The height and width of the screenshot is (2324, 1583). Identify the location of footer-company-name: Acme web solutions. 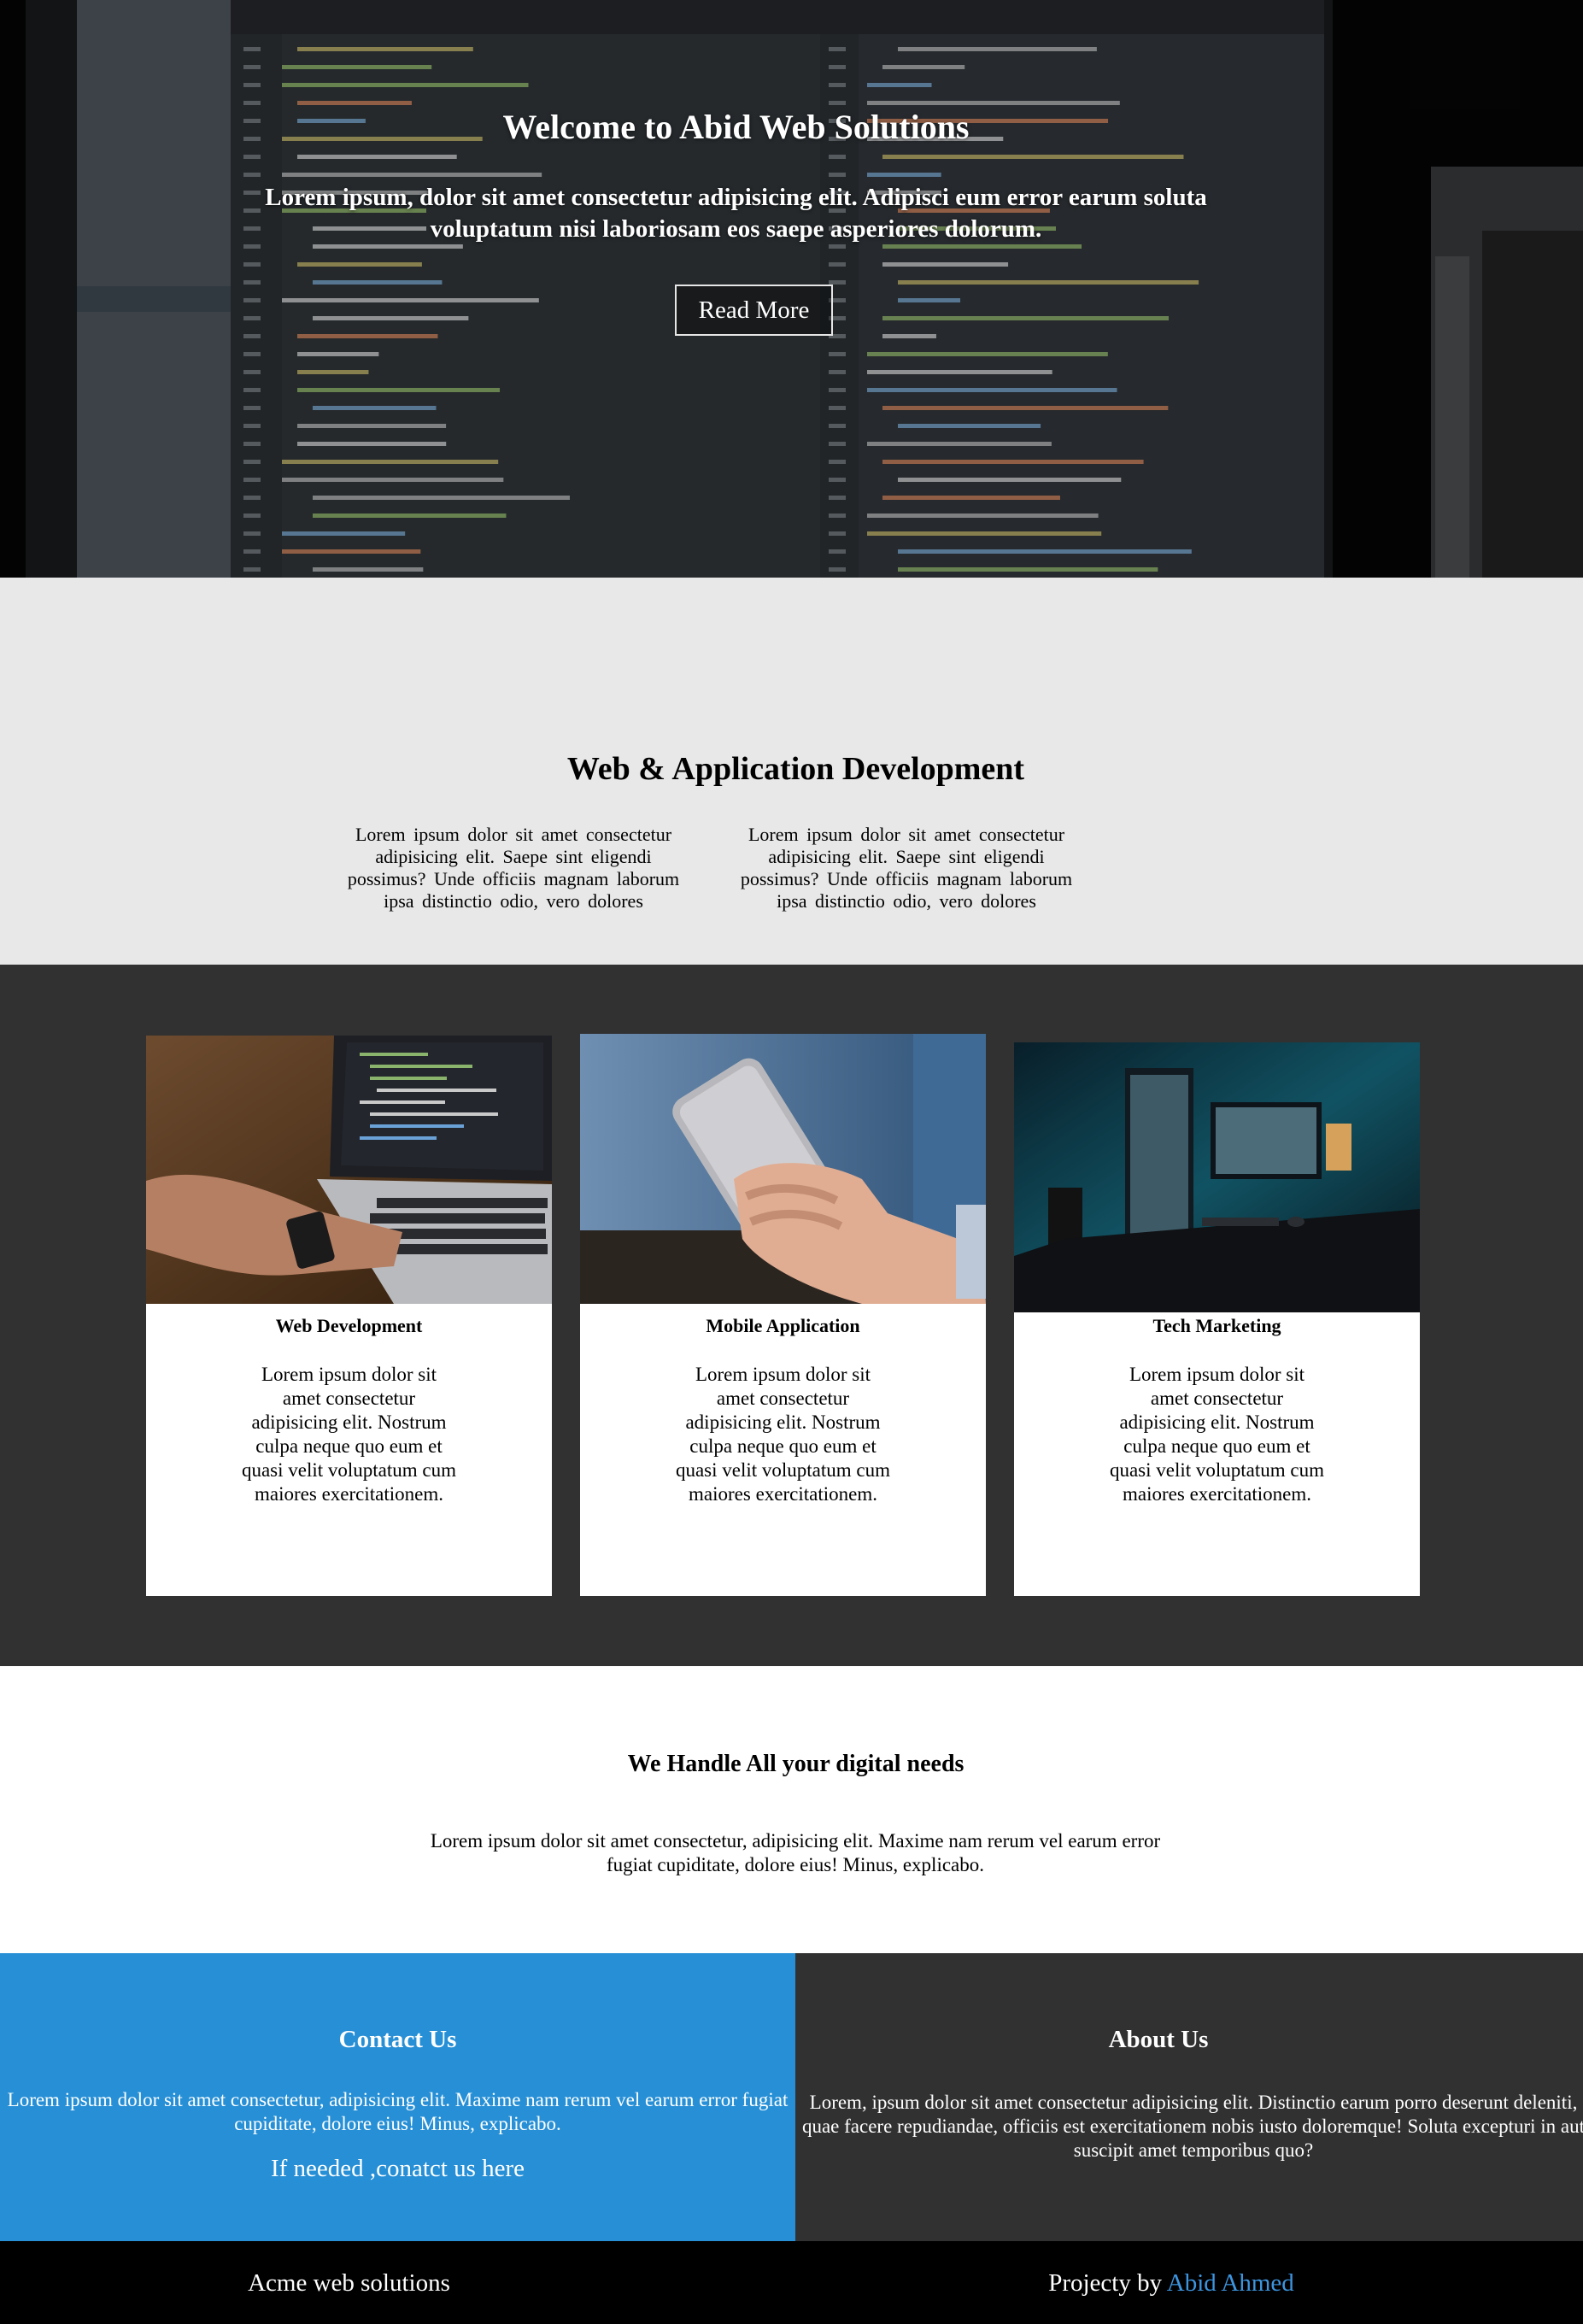
(349, 2283).